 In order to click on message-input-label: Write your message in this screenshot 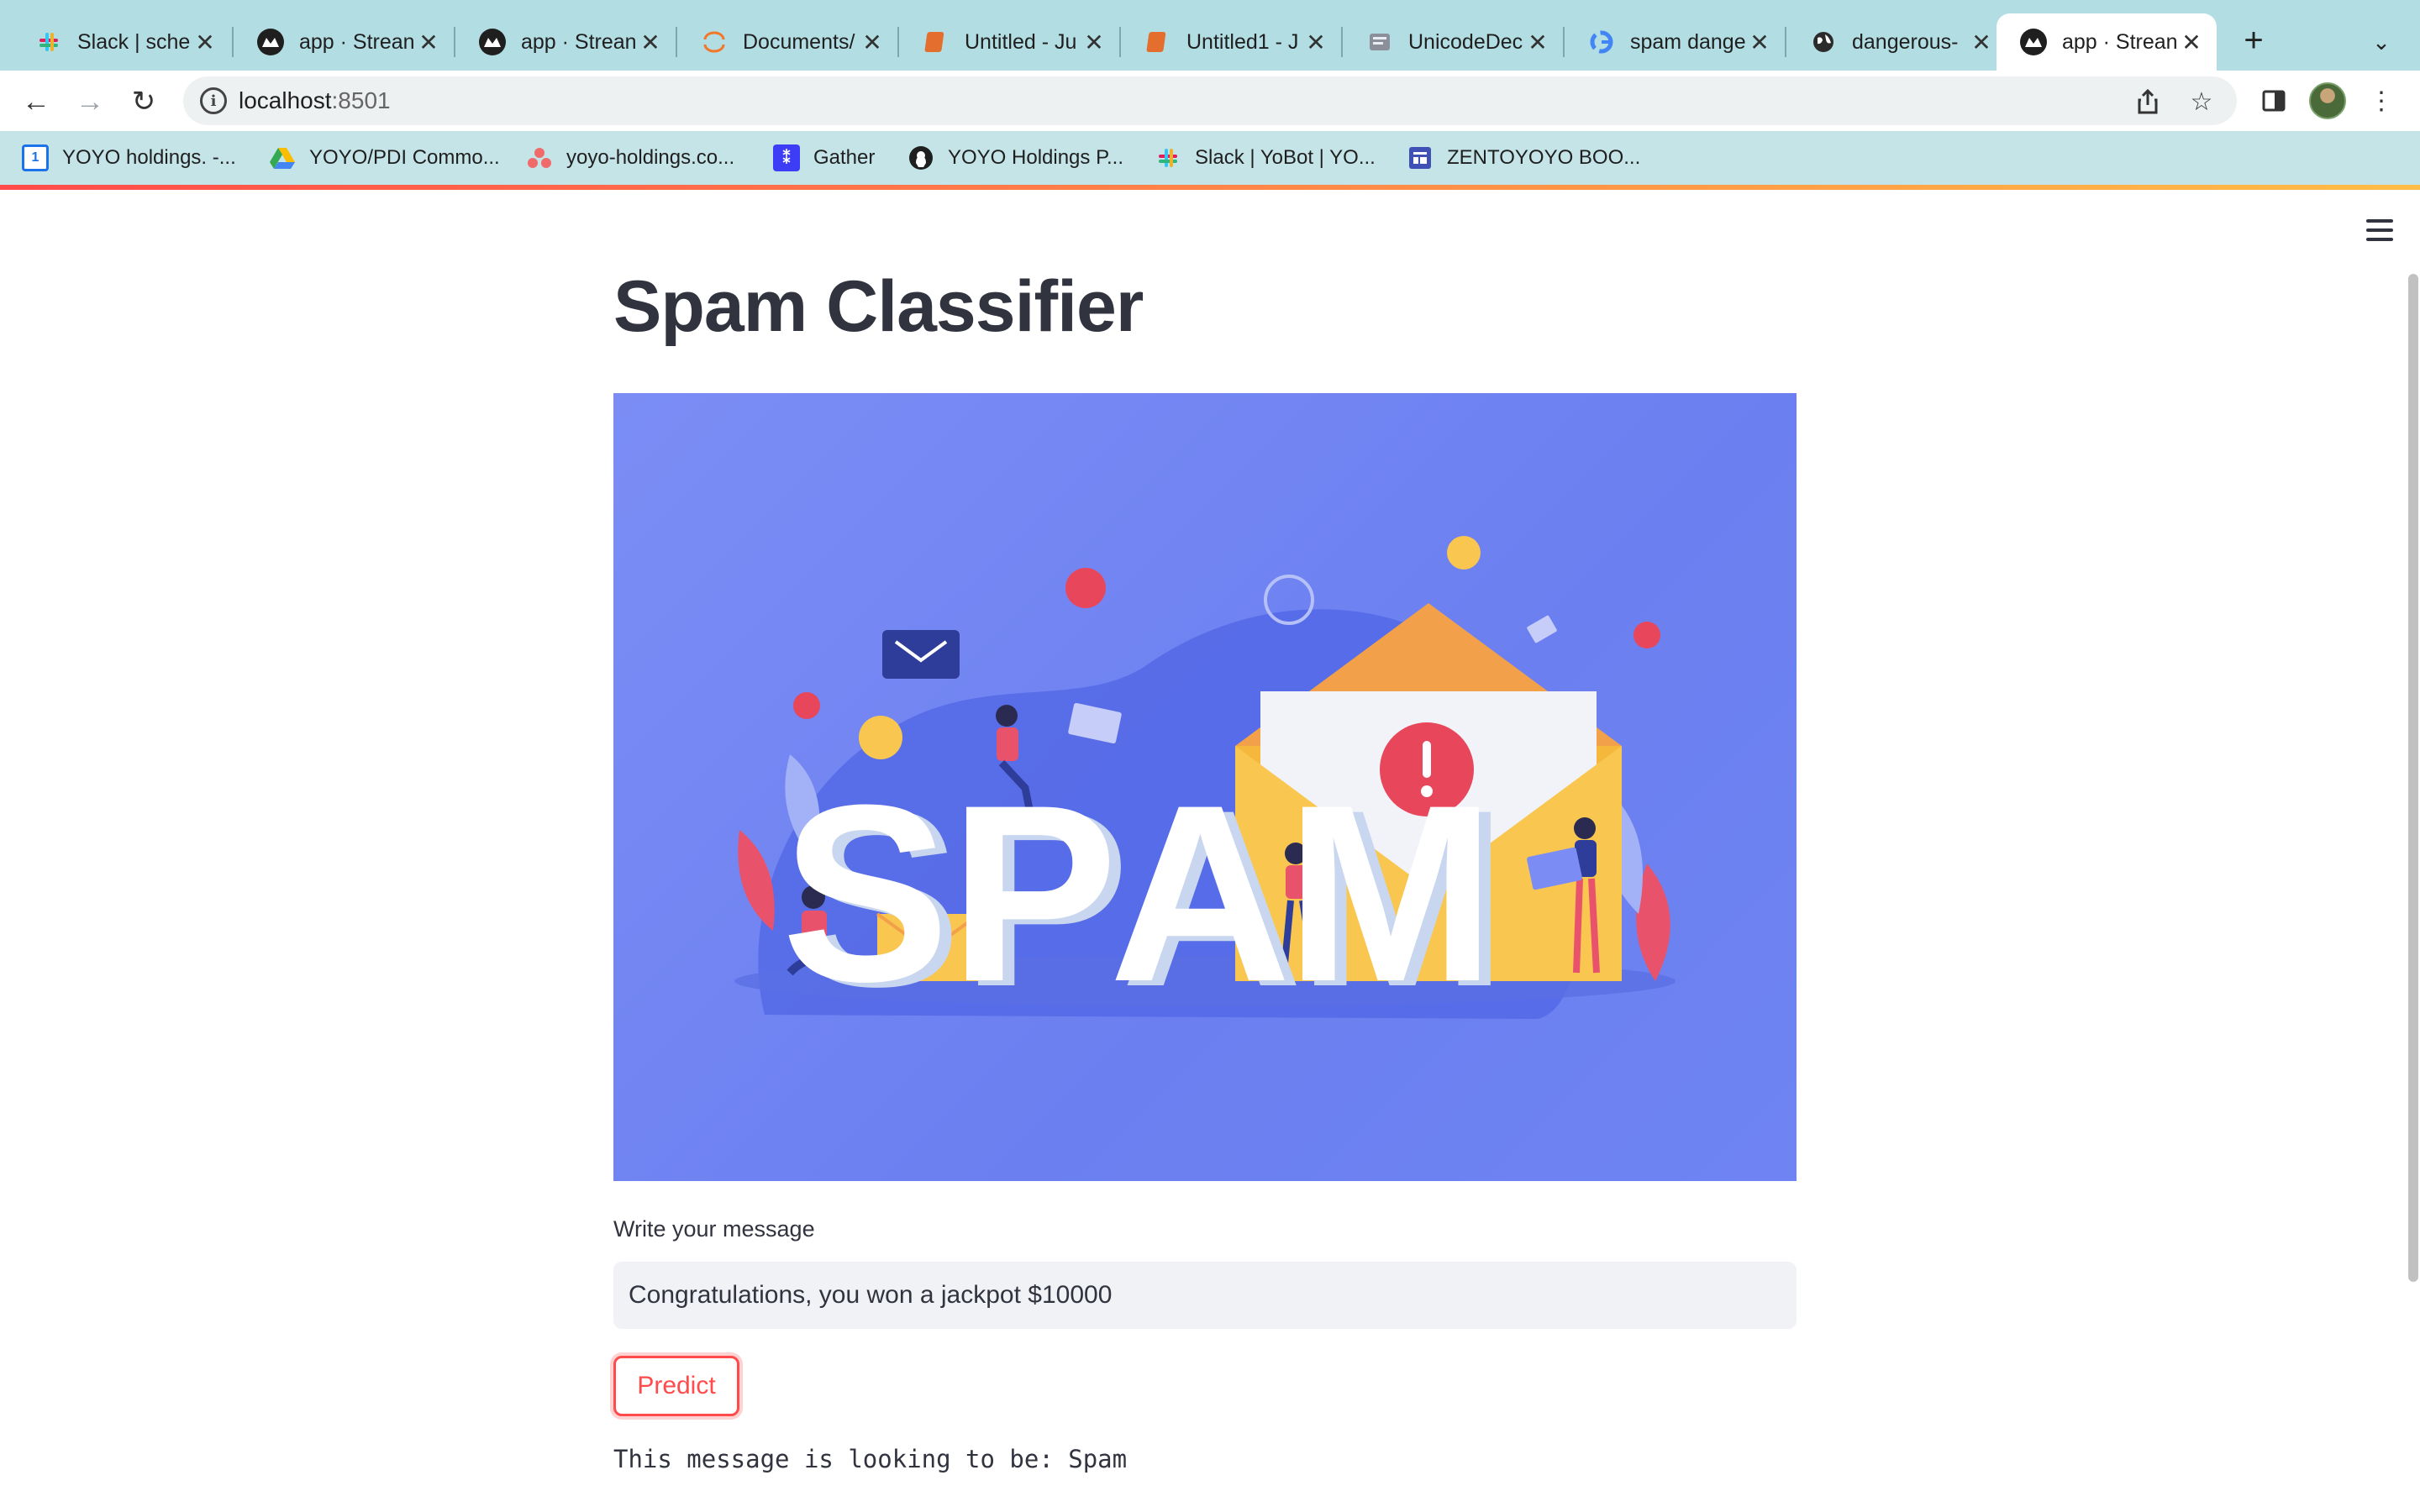, I will do `click(714, 1229)`.